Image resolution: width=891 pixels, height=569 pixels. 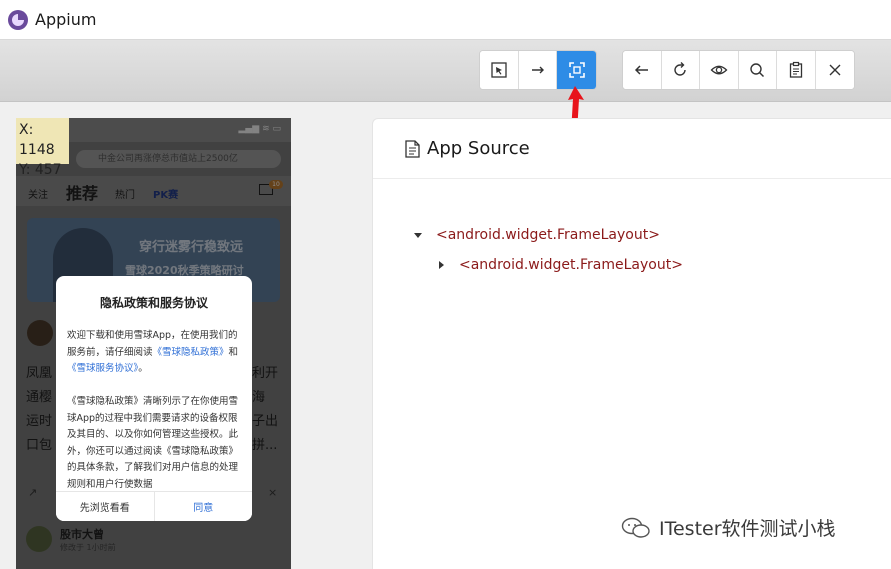 I want to click on title-bar: Appium, so click(x=445, y=20).